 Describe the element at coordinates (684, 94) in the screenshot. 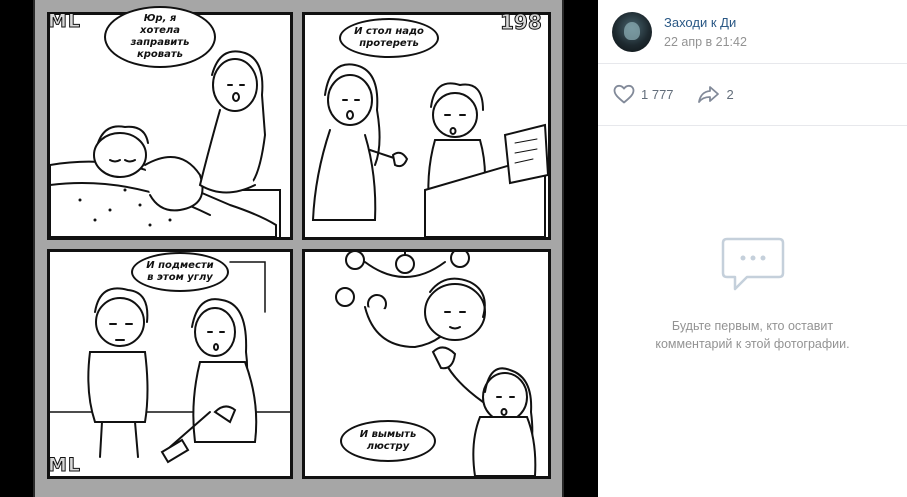

I see `post-actions: 1 777 2` at that location.